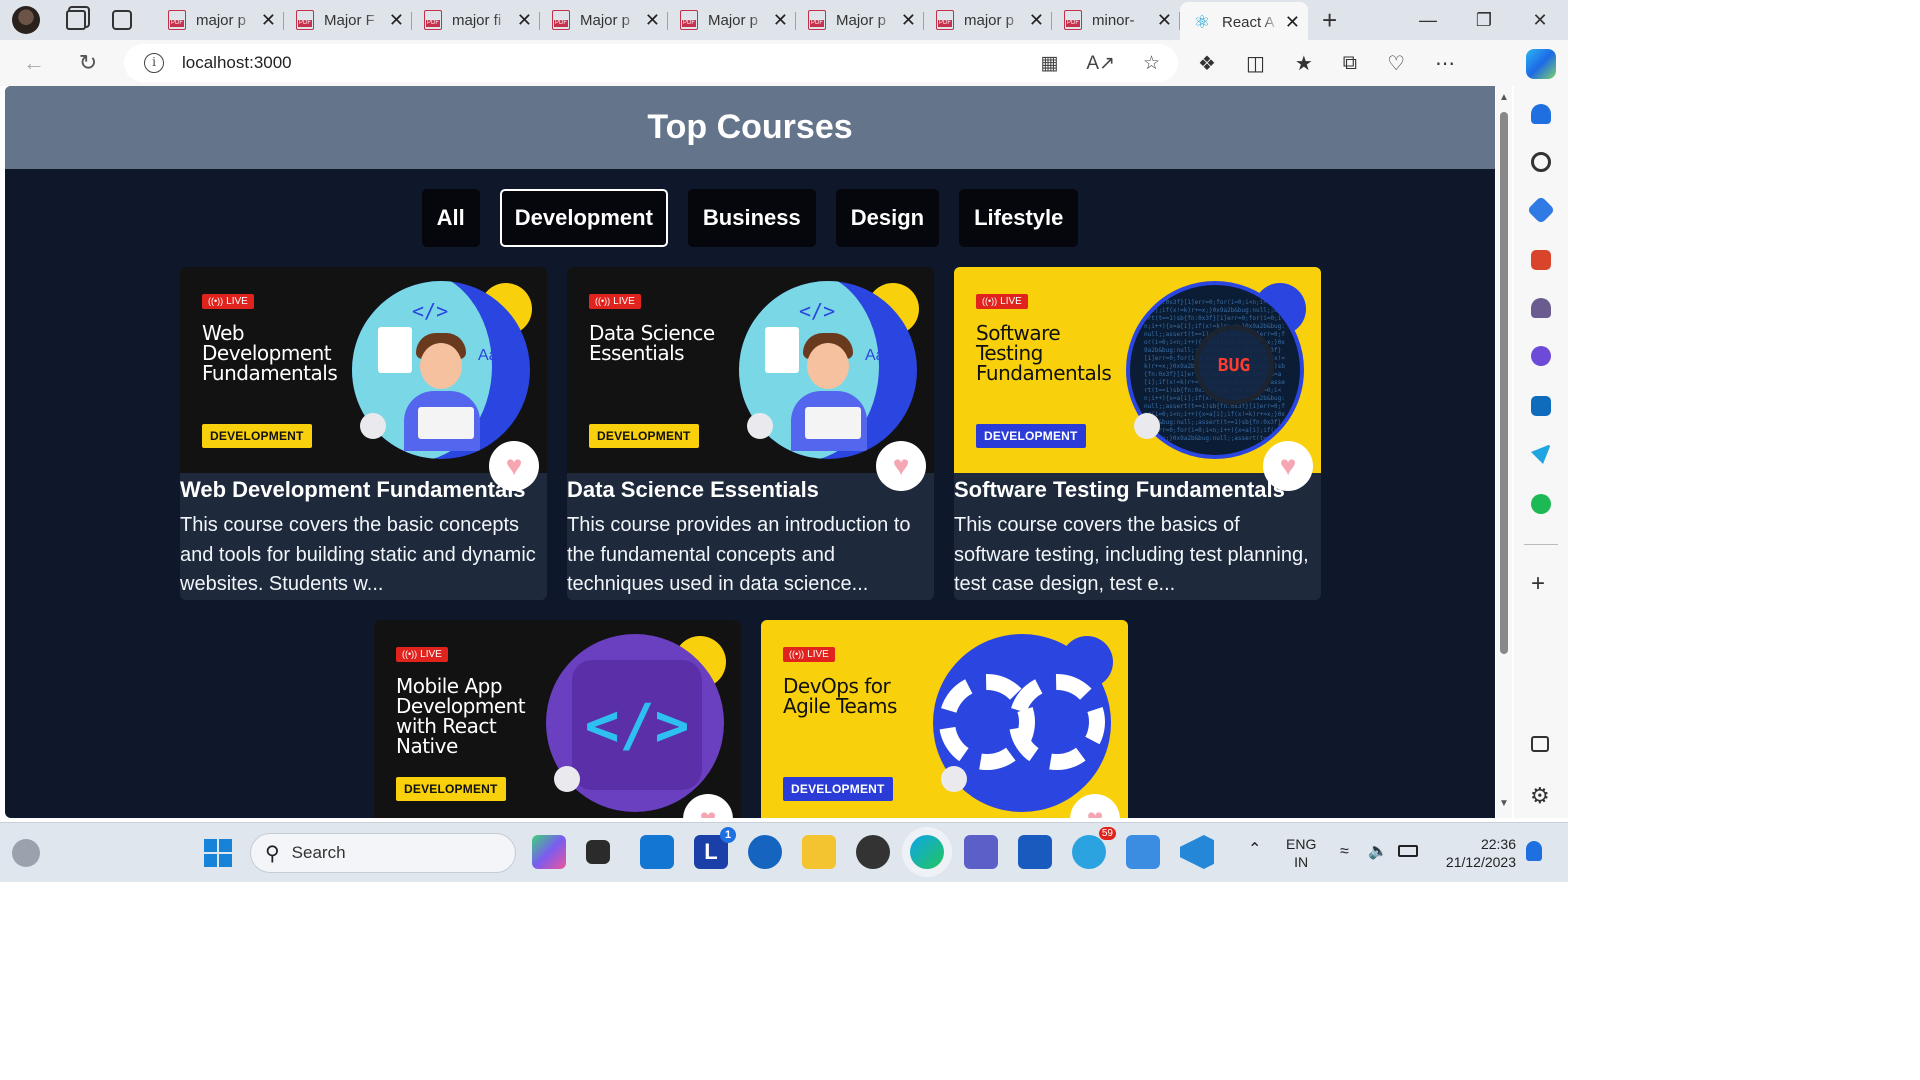  What do you see at coordinates (1445, 63) in the screenshot?
I see `more-menu-icon: ⋯` at bounding box center [1445, 63].